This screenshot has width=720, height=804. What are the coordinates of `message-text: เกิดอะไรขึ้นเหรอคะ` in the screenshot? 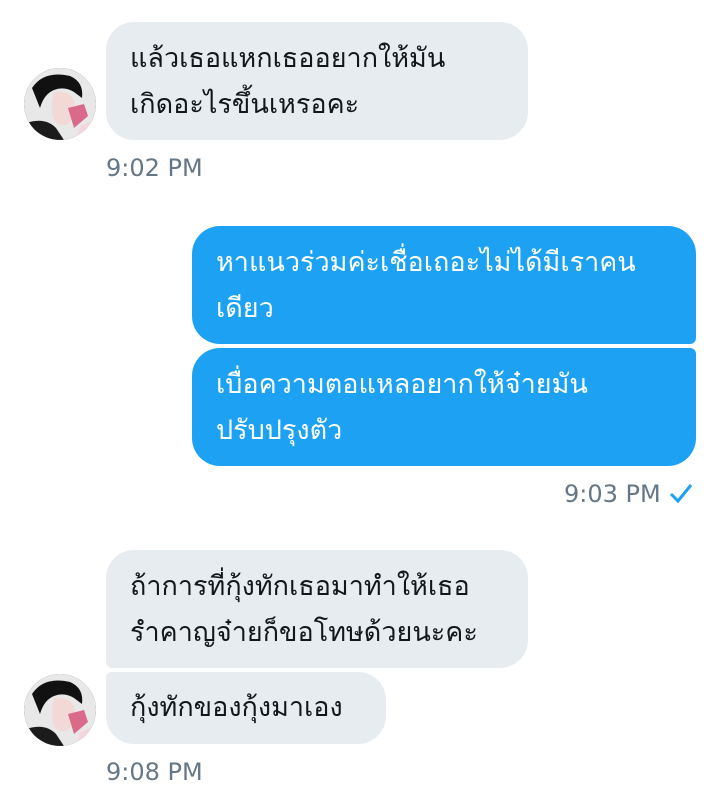 It's located at (245, 104).